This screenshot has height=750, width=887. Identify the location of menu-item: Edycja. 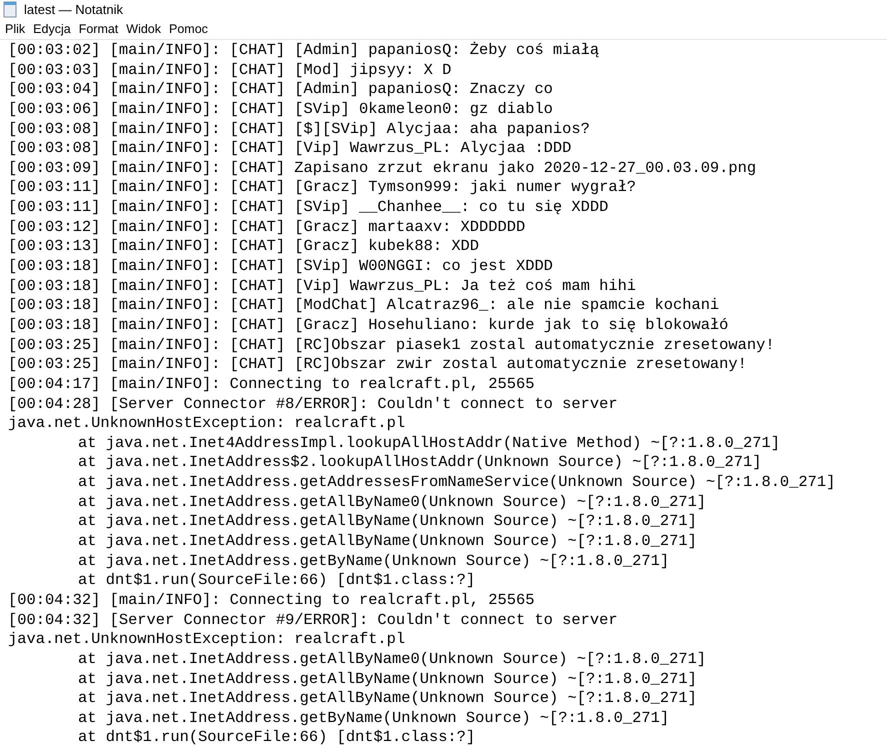
(52, 29).